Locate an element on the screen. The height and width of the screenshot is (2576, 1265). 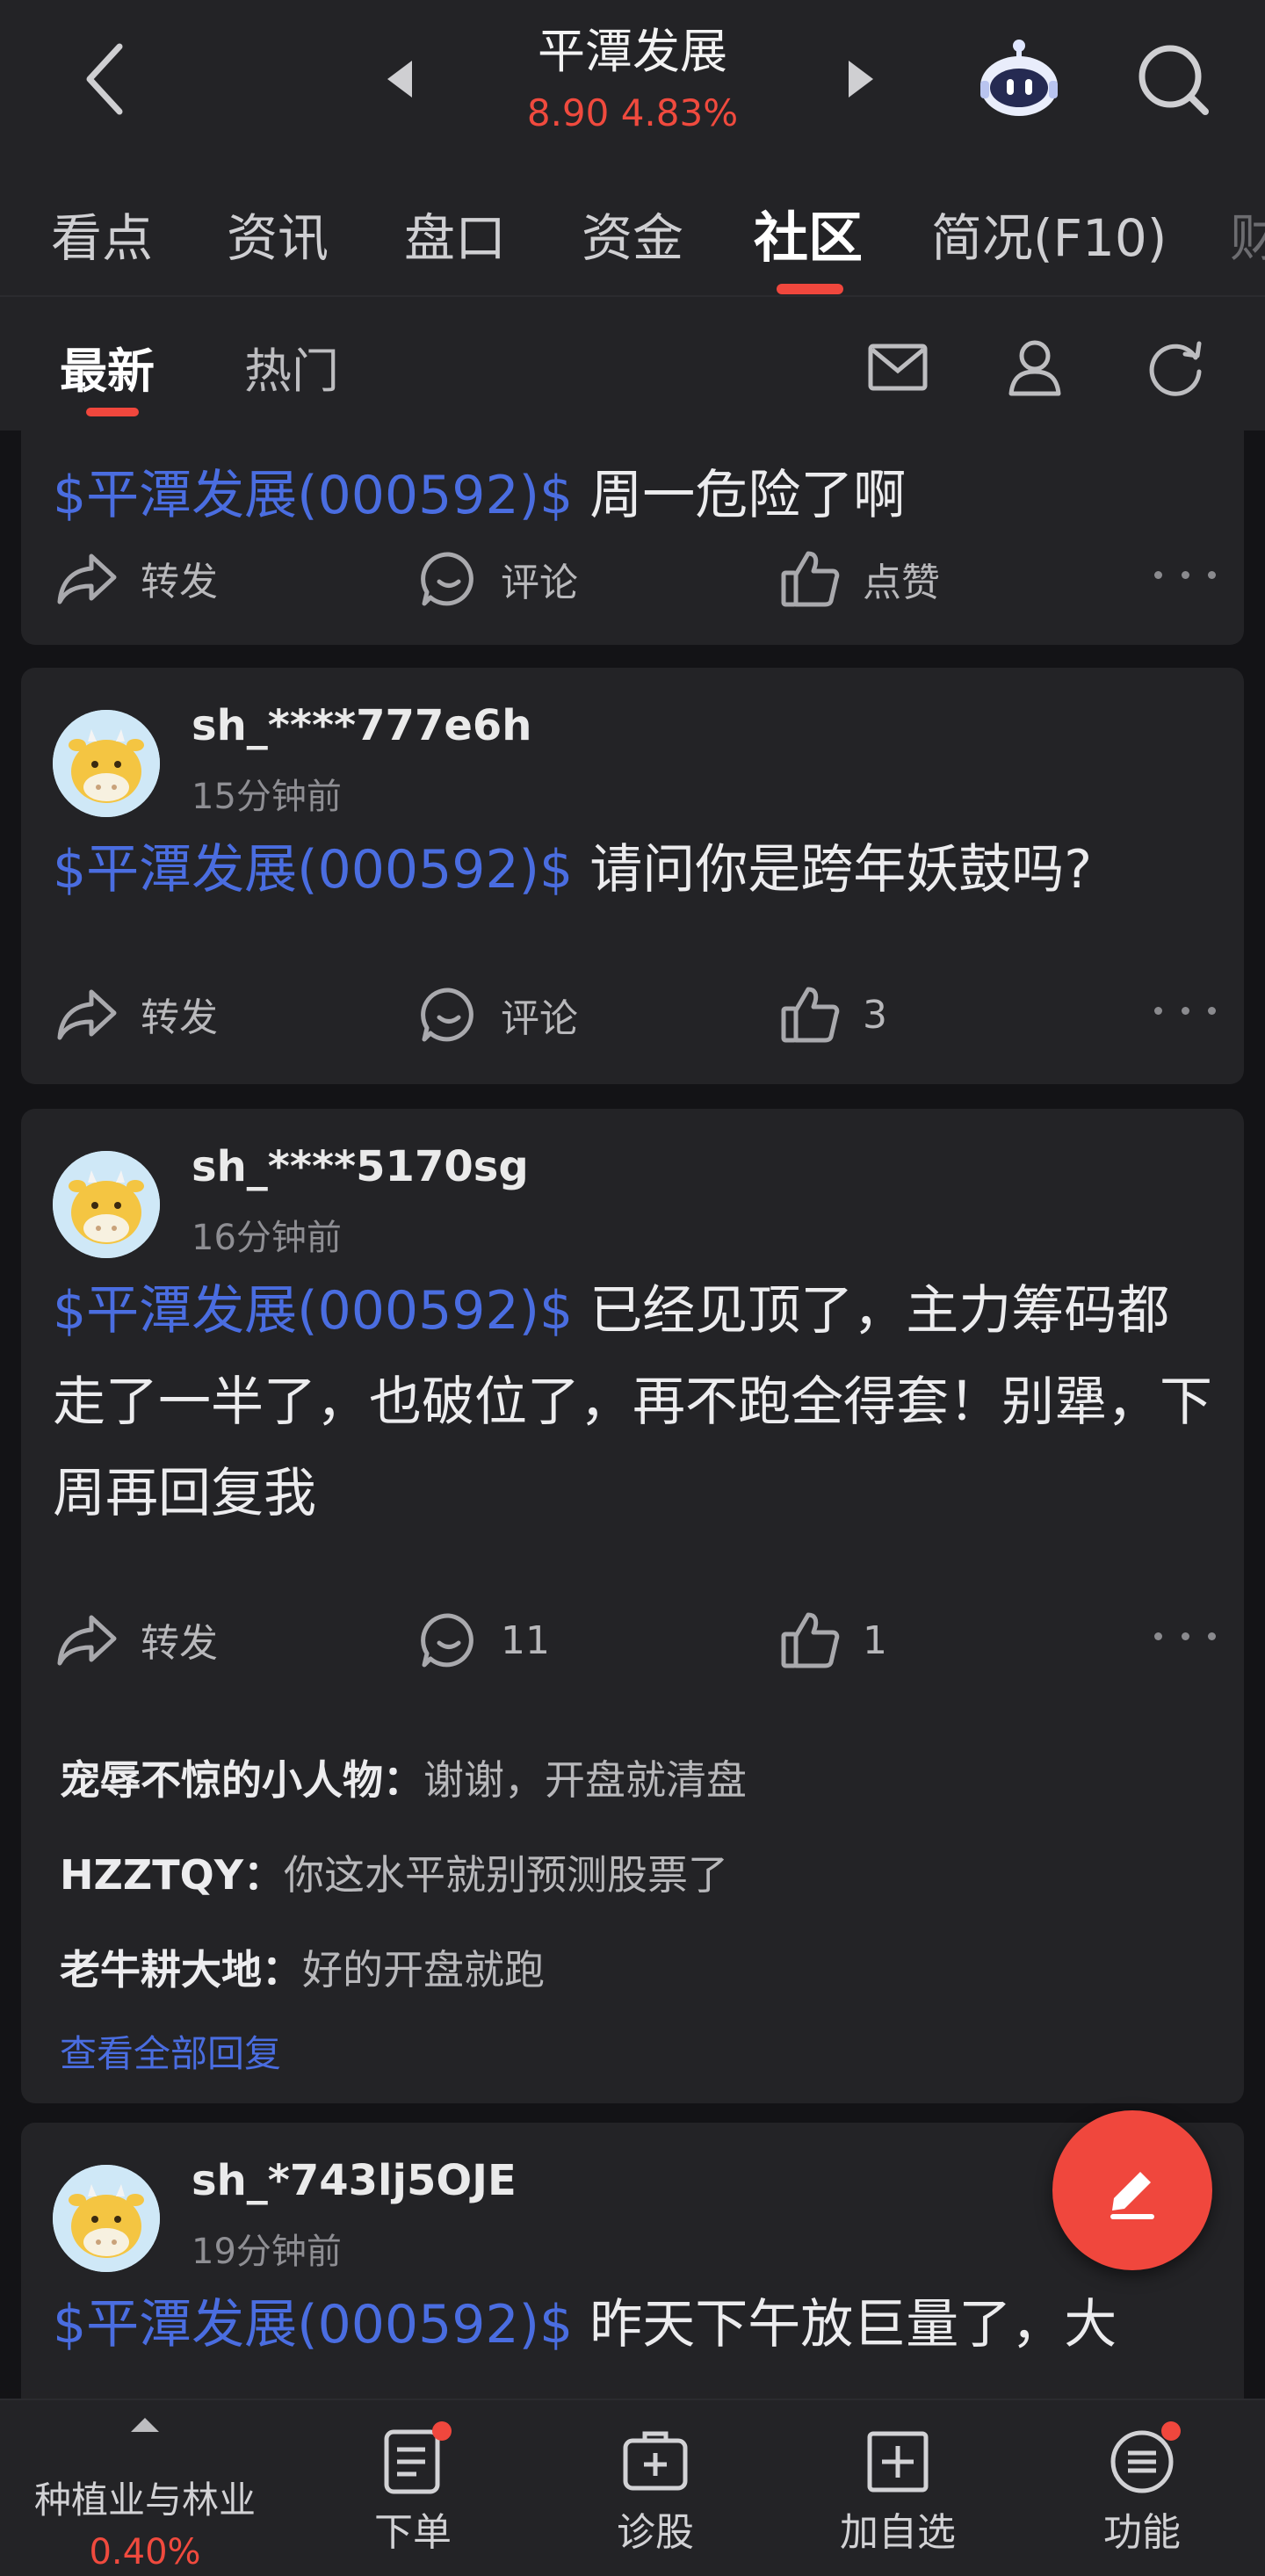
sector-indicator: 种植业与林业 0.40% is located at coordinates (145, 2488).